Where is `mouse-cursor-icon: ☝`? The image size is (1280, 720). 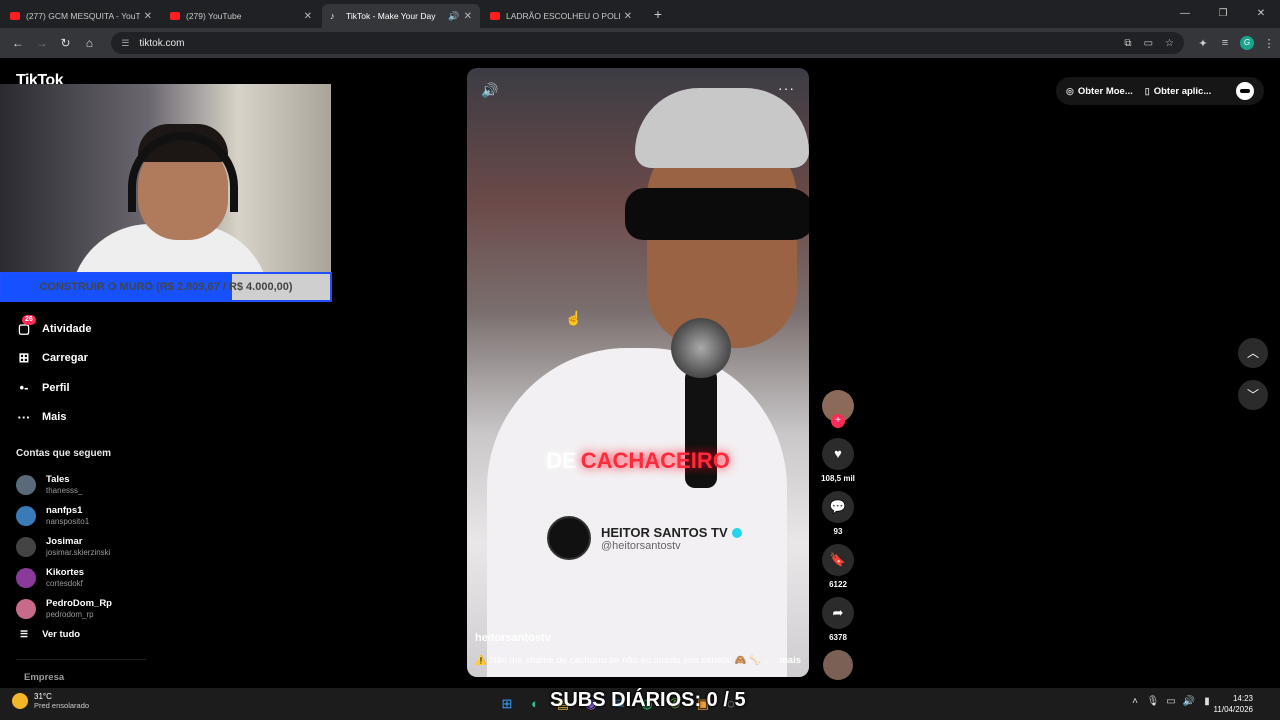 mouse-cursor-icon: ☝ is located at coordinates (574, 318).